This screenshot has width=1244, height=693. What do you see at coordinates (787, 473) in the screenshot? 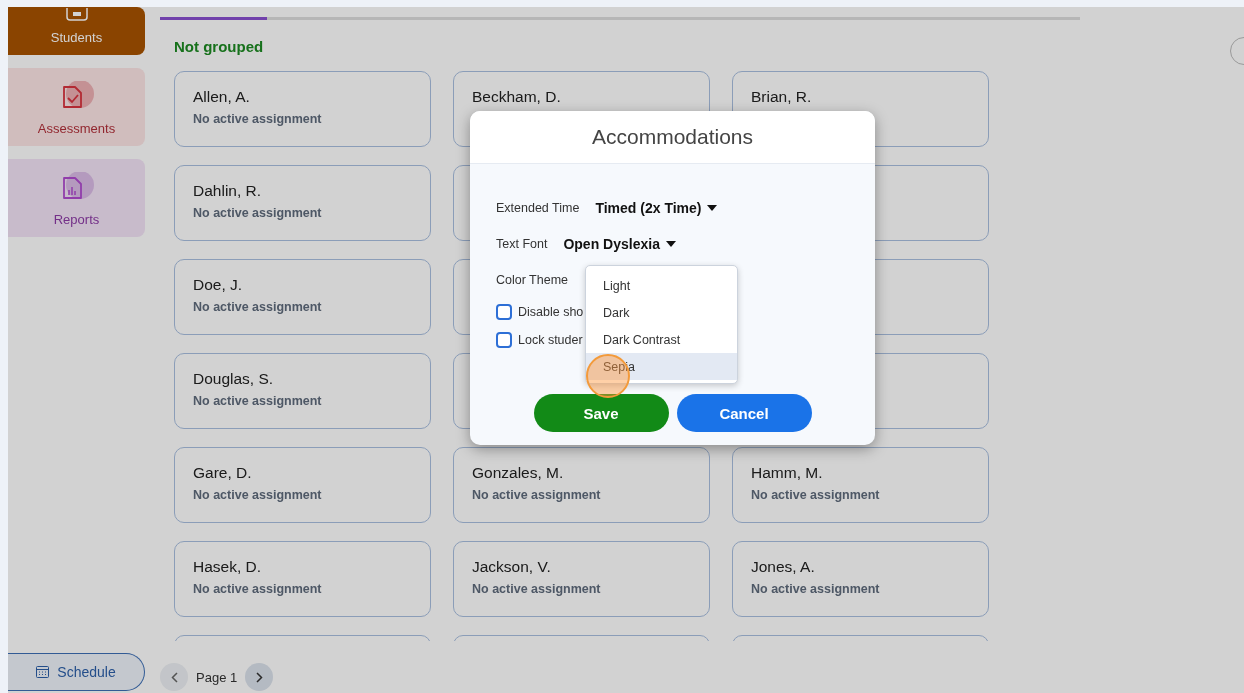
I see `student-name: Hamm, M.` at bounding box center [787, 473].